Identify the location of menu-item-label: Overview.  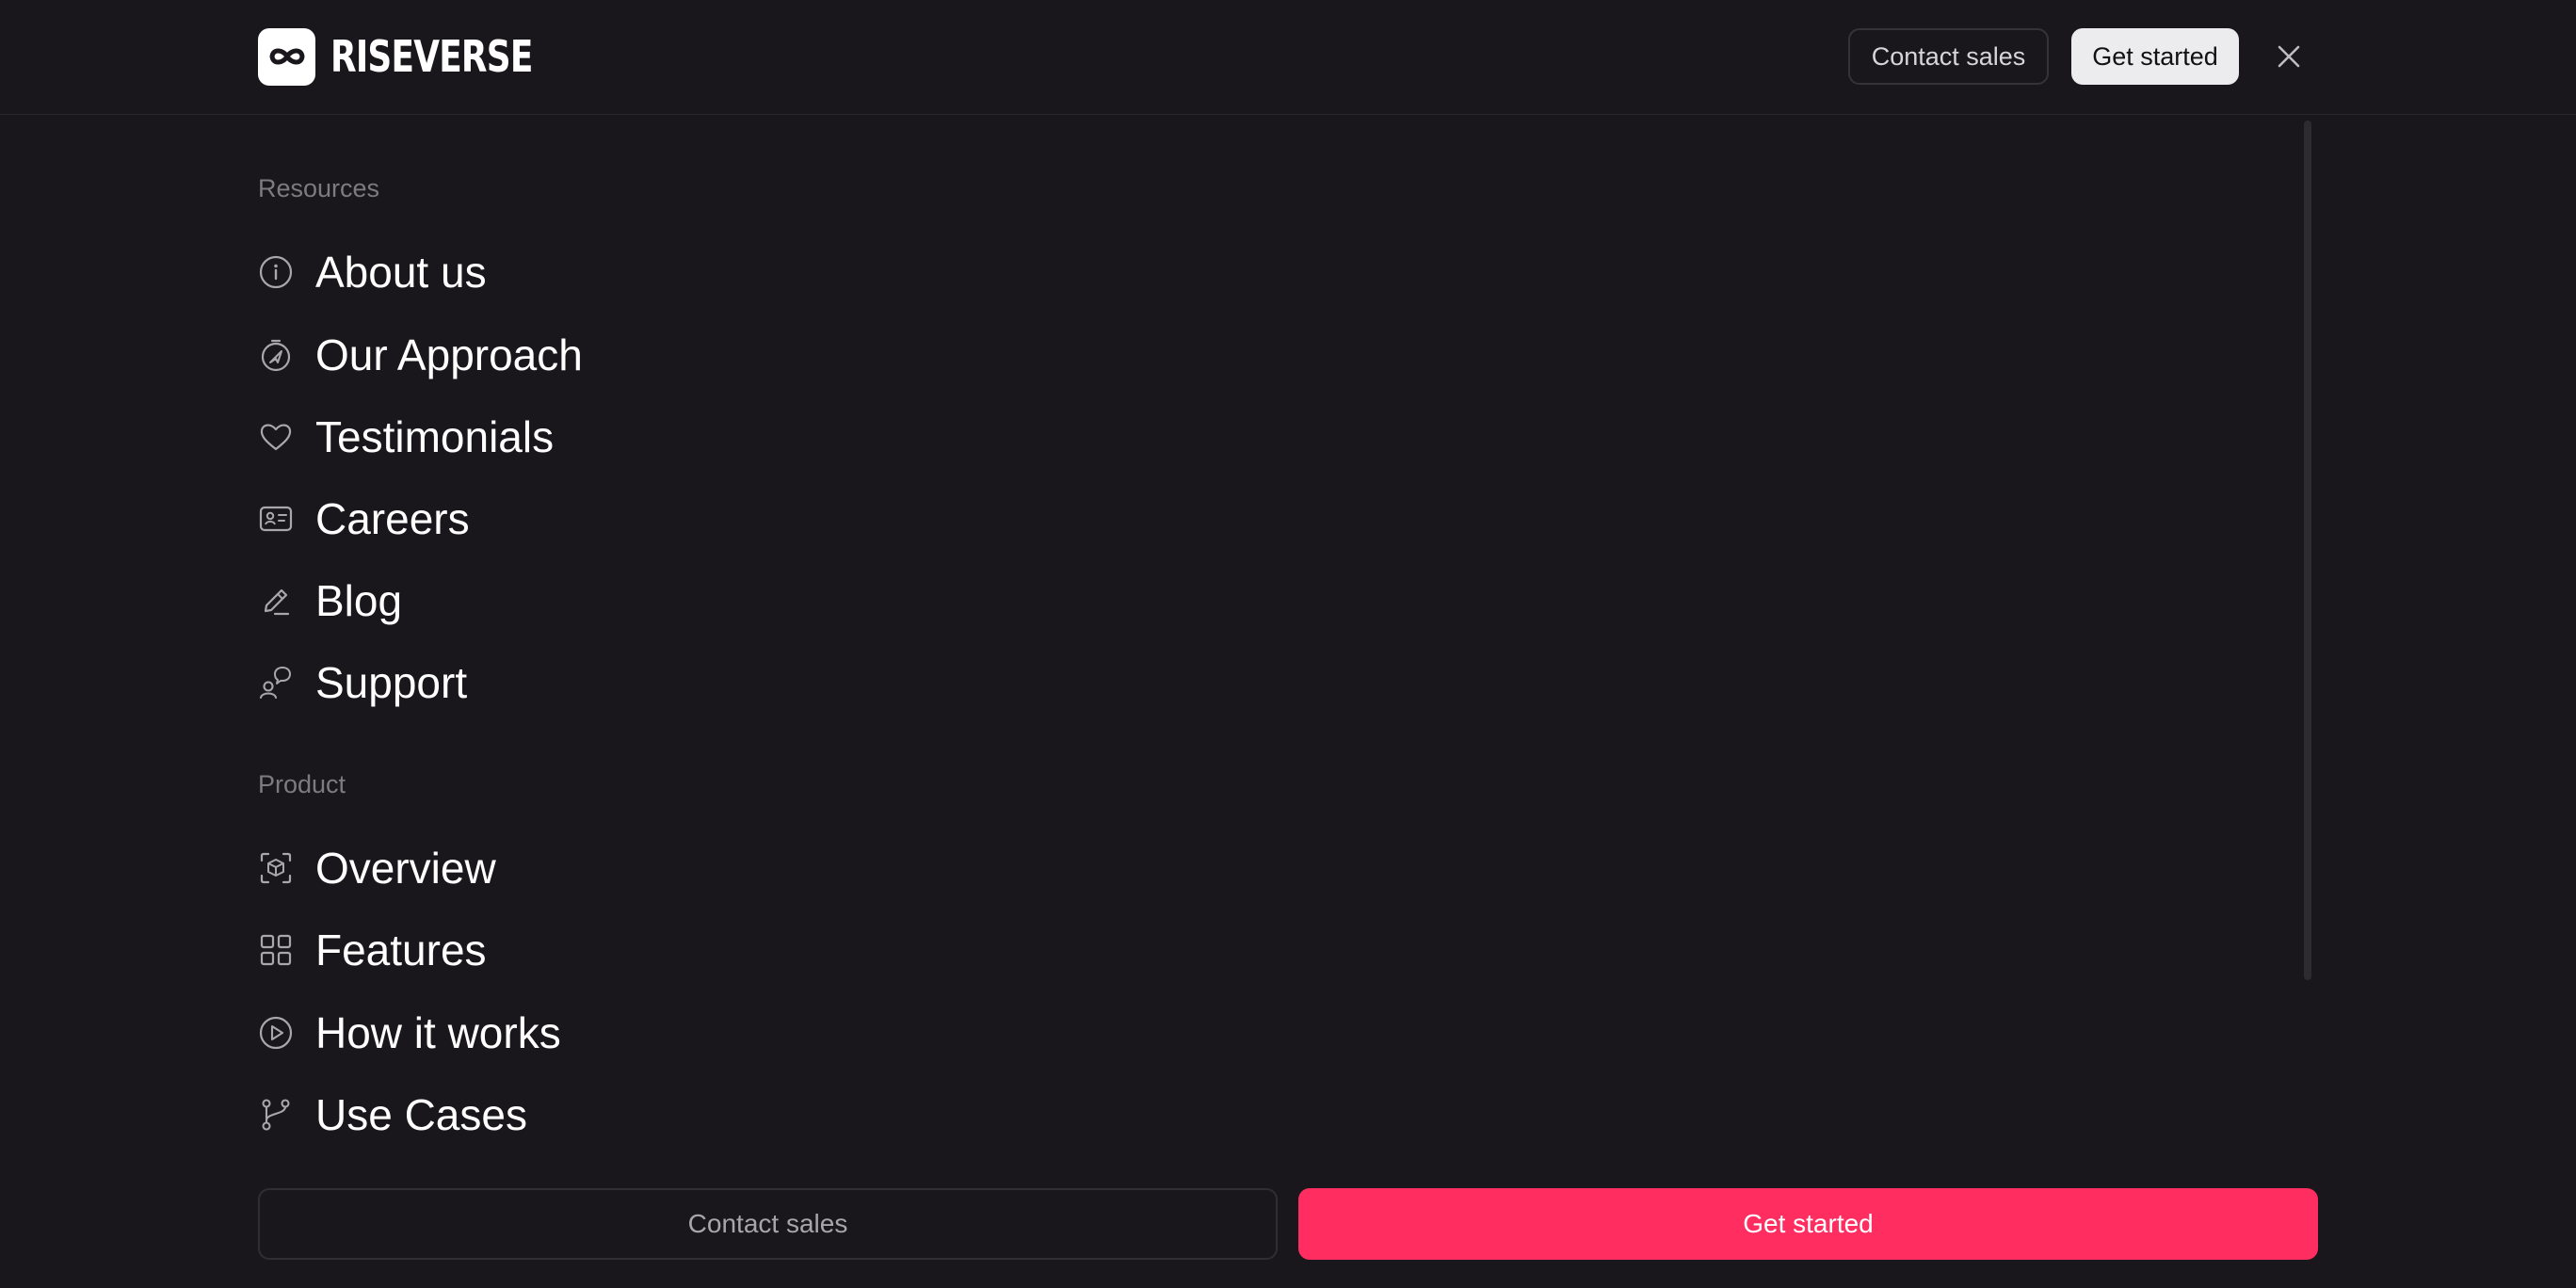
(405, 868).